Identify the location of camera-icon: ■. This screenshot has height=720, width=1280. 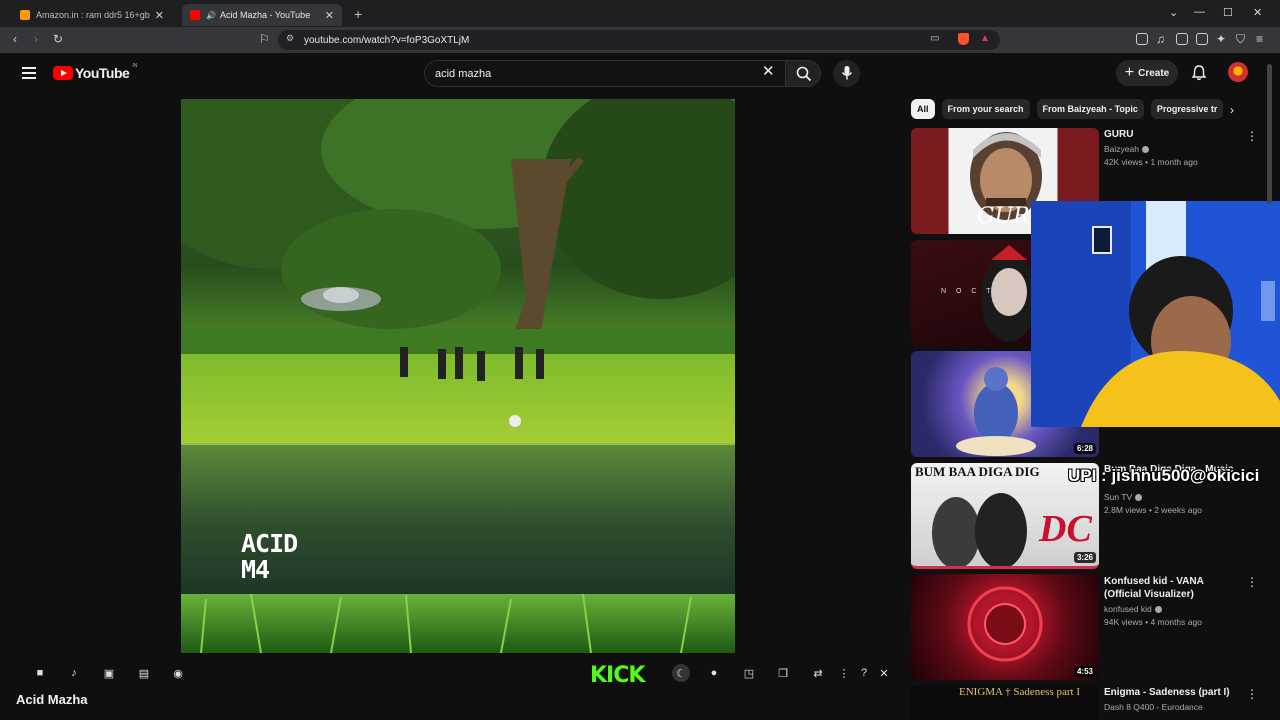
(40, 673).